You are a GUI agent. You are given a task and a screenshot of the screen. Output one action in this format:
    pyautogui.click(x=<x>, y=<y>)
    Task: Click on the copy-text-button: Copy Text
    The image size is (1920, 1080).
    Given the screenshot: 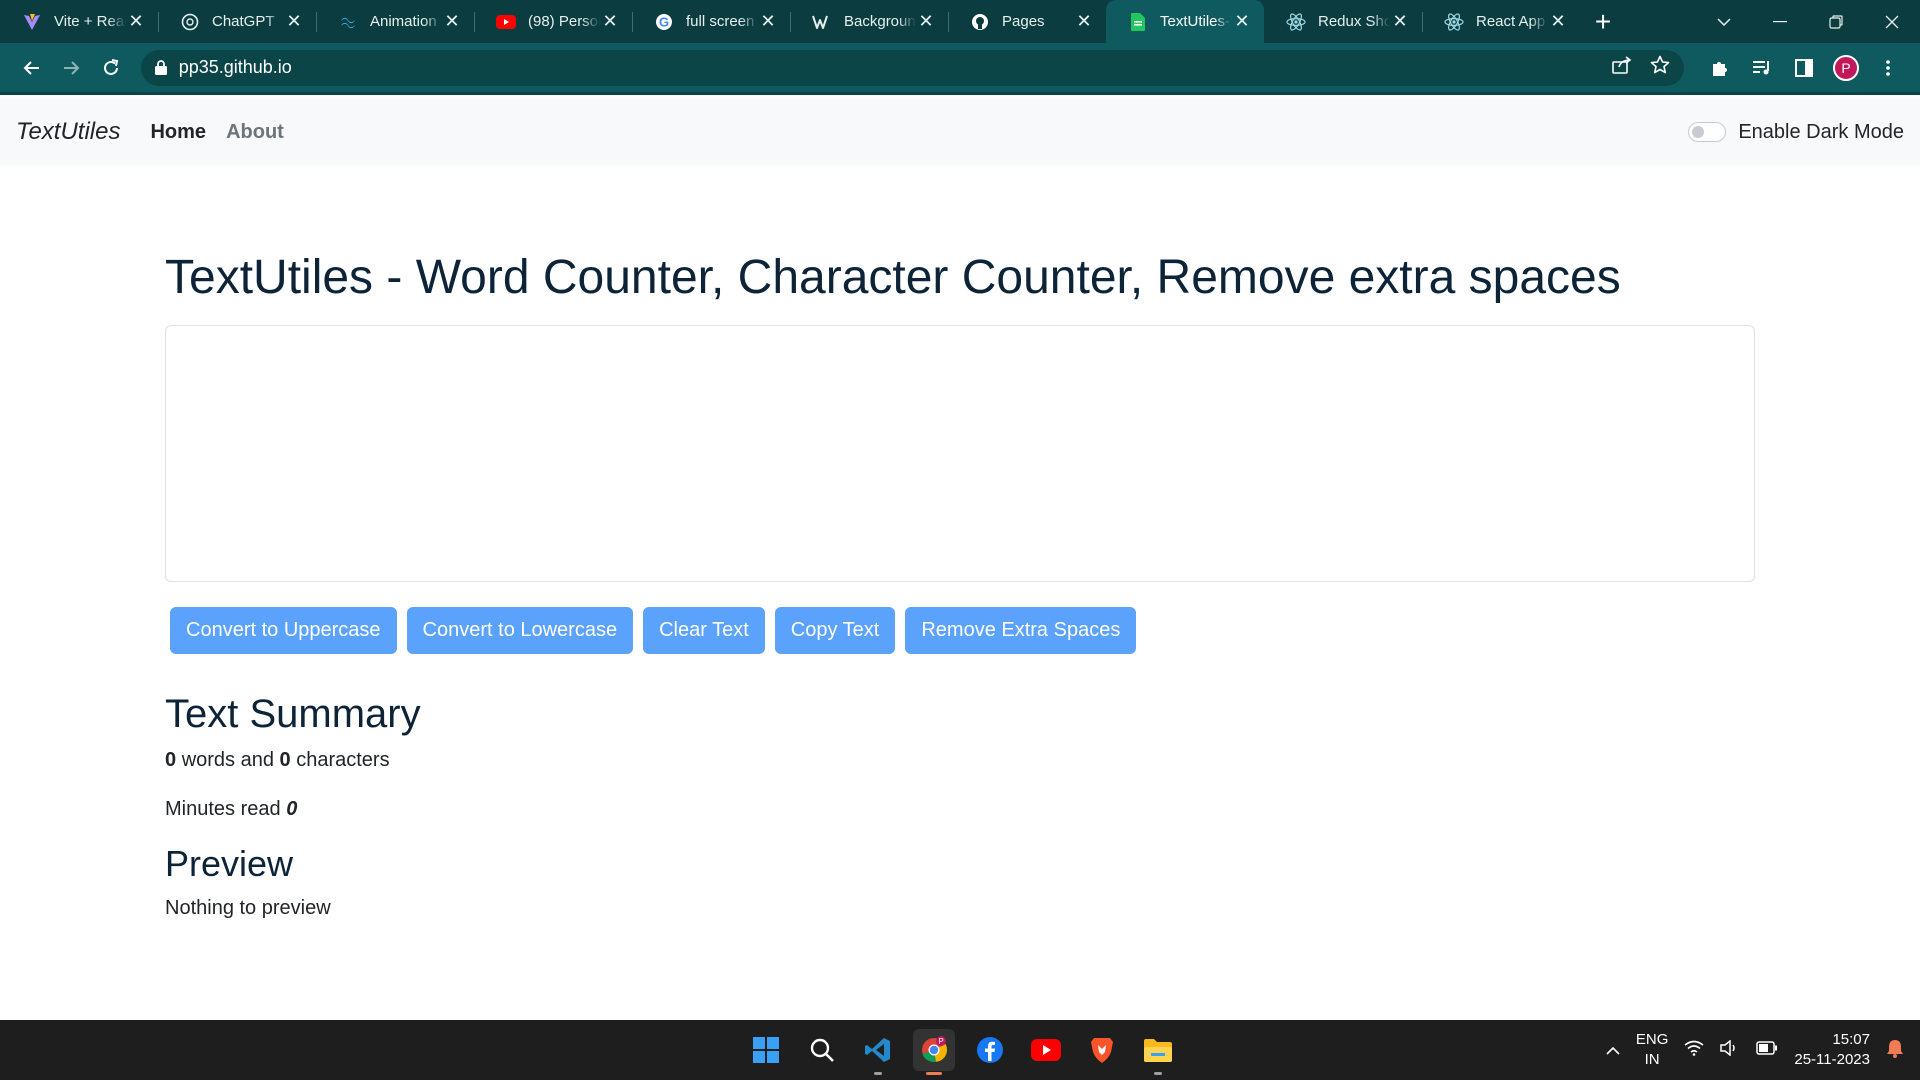 What is the action you would take?
    pyautogui.click(x=835, y=630)
    